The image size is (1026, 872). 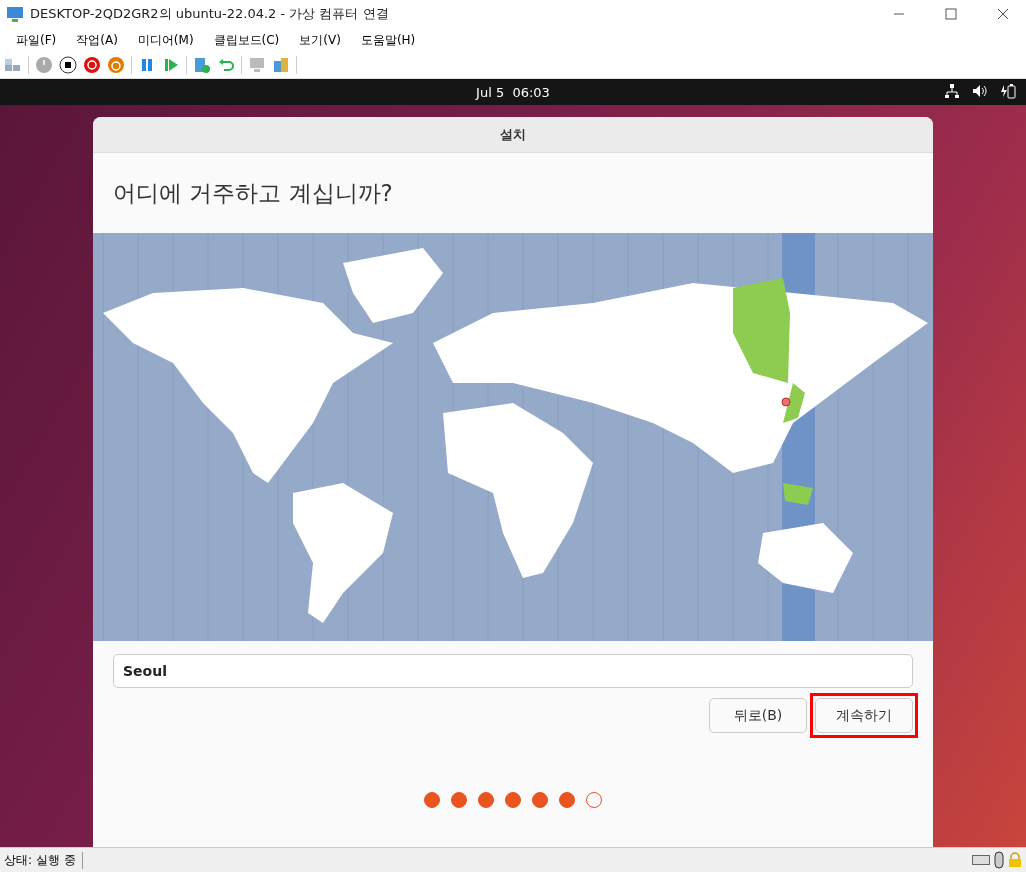 What do you see at coordinates (210, 14) in the screenshot?
I see `window-title: DESKTOP-2QD2GR2의 ubuntu-22.04.2 - 가상 컴퓨터 연결` at bounding box center [210, 14].